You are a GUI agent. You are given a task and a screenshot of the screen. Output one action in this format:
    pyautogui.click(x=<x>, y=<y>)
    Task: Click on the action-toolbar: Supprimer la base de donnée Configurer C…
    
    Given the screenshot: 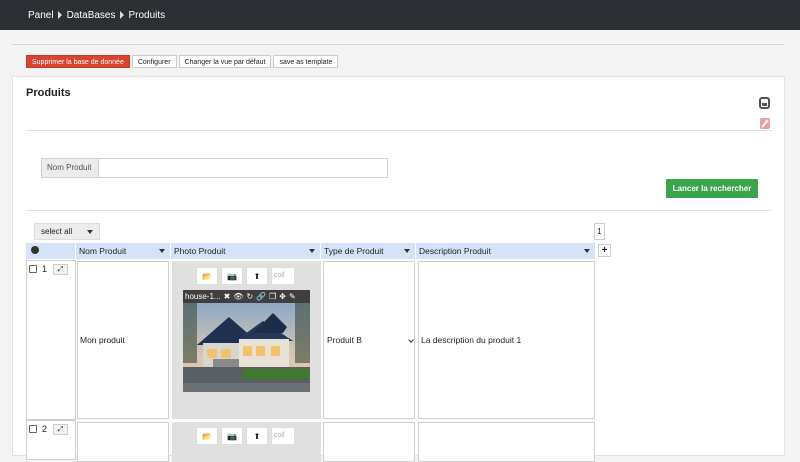 What is the action you would take?
    pyautogui.click(x=182, y=61)
    